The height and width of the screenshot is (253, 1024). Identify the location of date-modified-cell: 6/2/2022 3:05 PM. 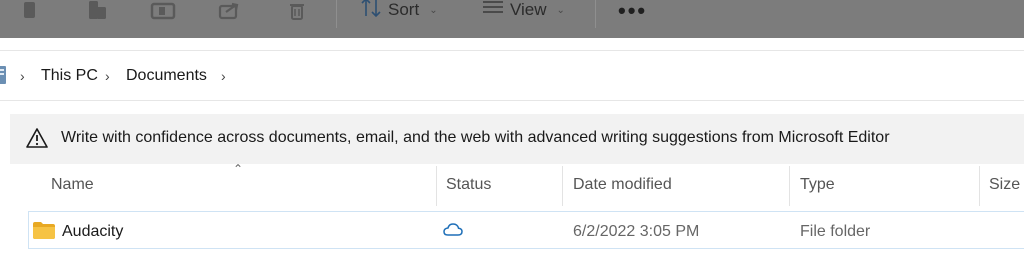
(636, 231).